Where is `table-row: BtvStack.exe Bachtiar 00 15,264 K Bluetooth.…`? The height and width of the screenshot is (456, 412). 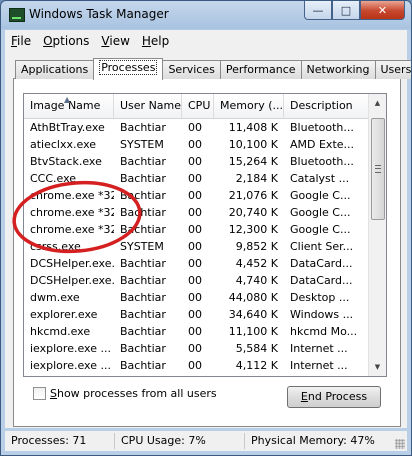 table-row: BtvStack.exe Bachtiar 00 15,264 K Bluetooth.… is located at coordinates (196, 161).